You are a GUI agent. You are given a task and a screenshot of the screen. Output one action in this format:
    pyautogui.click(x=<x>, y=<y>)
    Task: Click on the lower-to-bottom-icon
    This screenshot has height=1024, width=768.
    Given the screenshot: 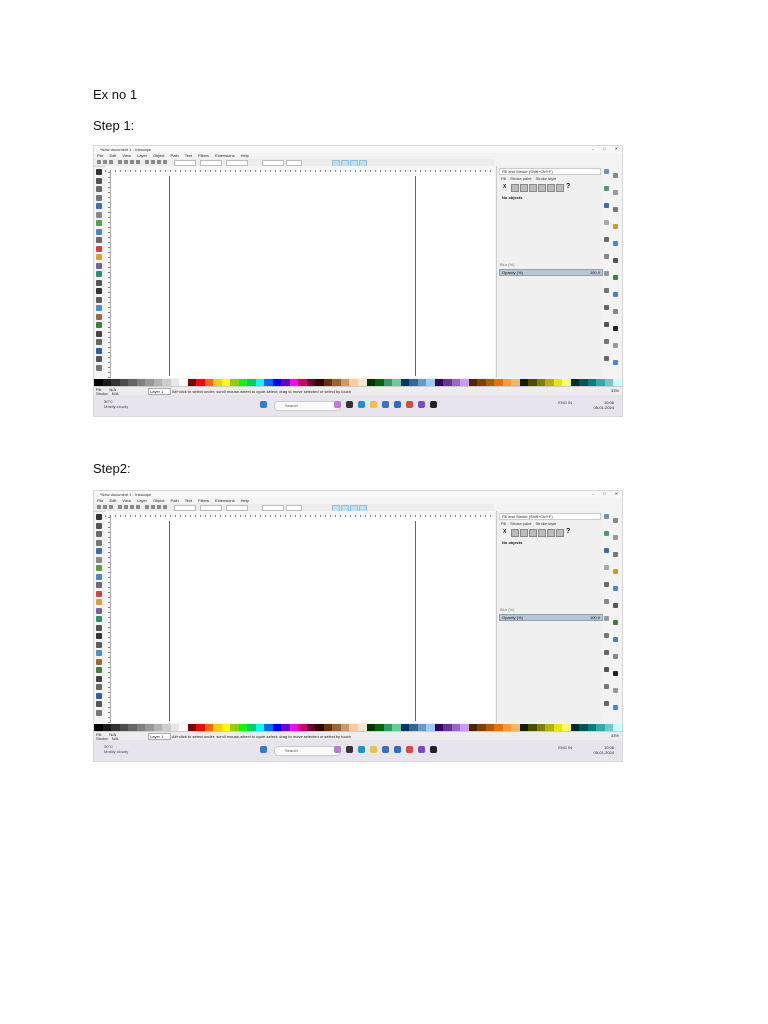 What is the action you would take?
    pyautogui.click(x=165, y=162)
    